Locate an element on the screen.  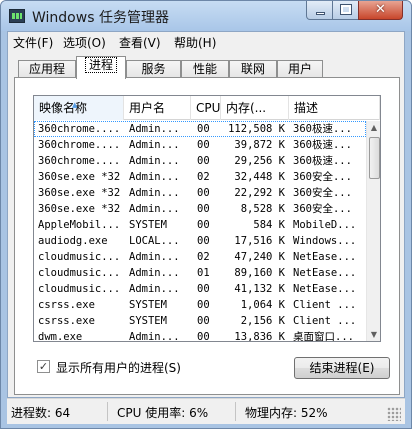
process-cell-mem: 22,292 K is located at coordinates (259, 193).